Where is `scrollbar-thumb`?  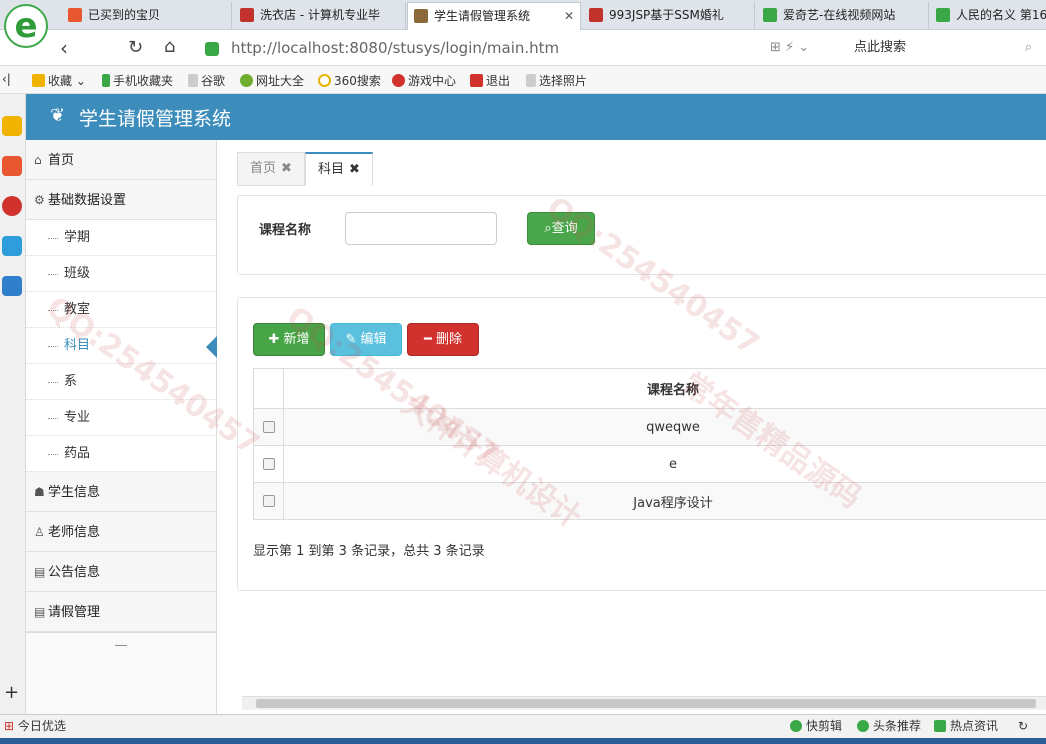
scrollbar-thumb is located at coordinates (646, 703).